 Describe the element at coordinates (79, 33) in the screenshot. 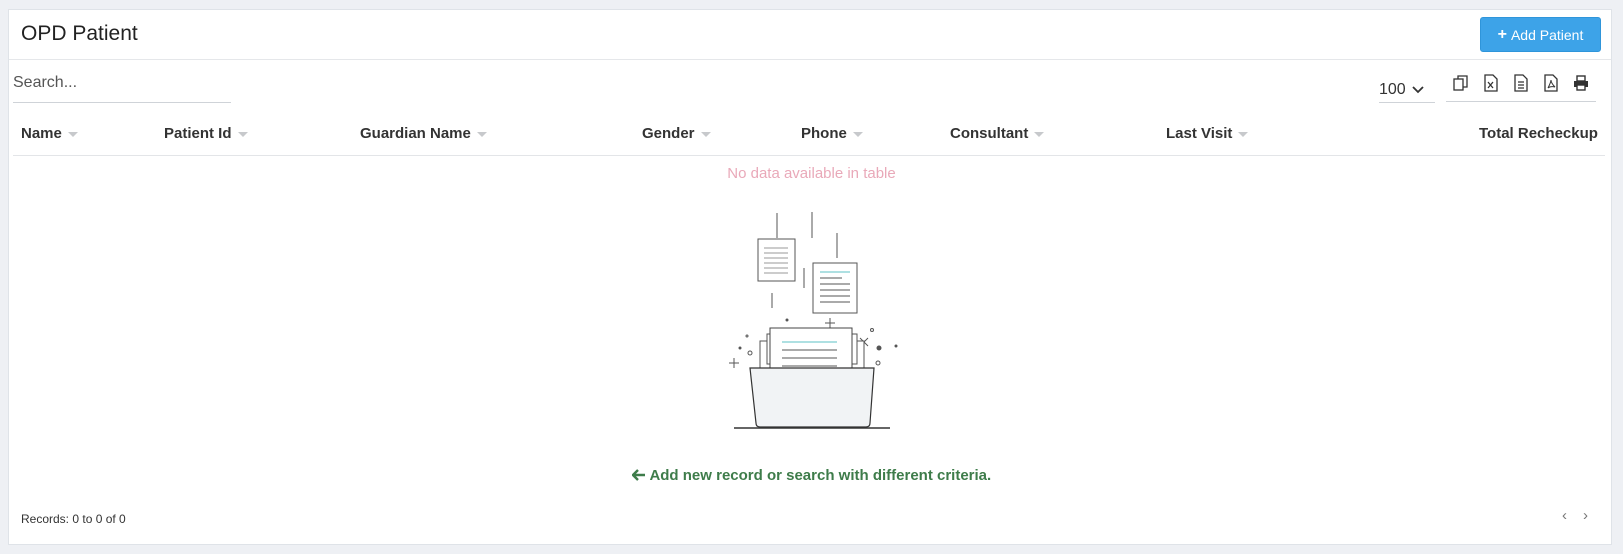

I see `page-title: OPD Patient` at that location.